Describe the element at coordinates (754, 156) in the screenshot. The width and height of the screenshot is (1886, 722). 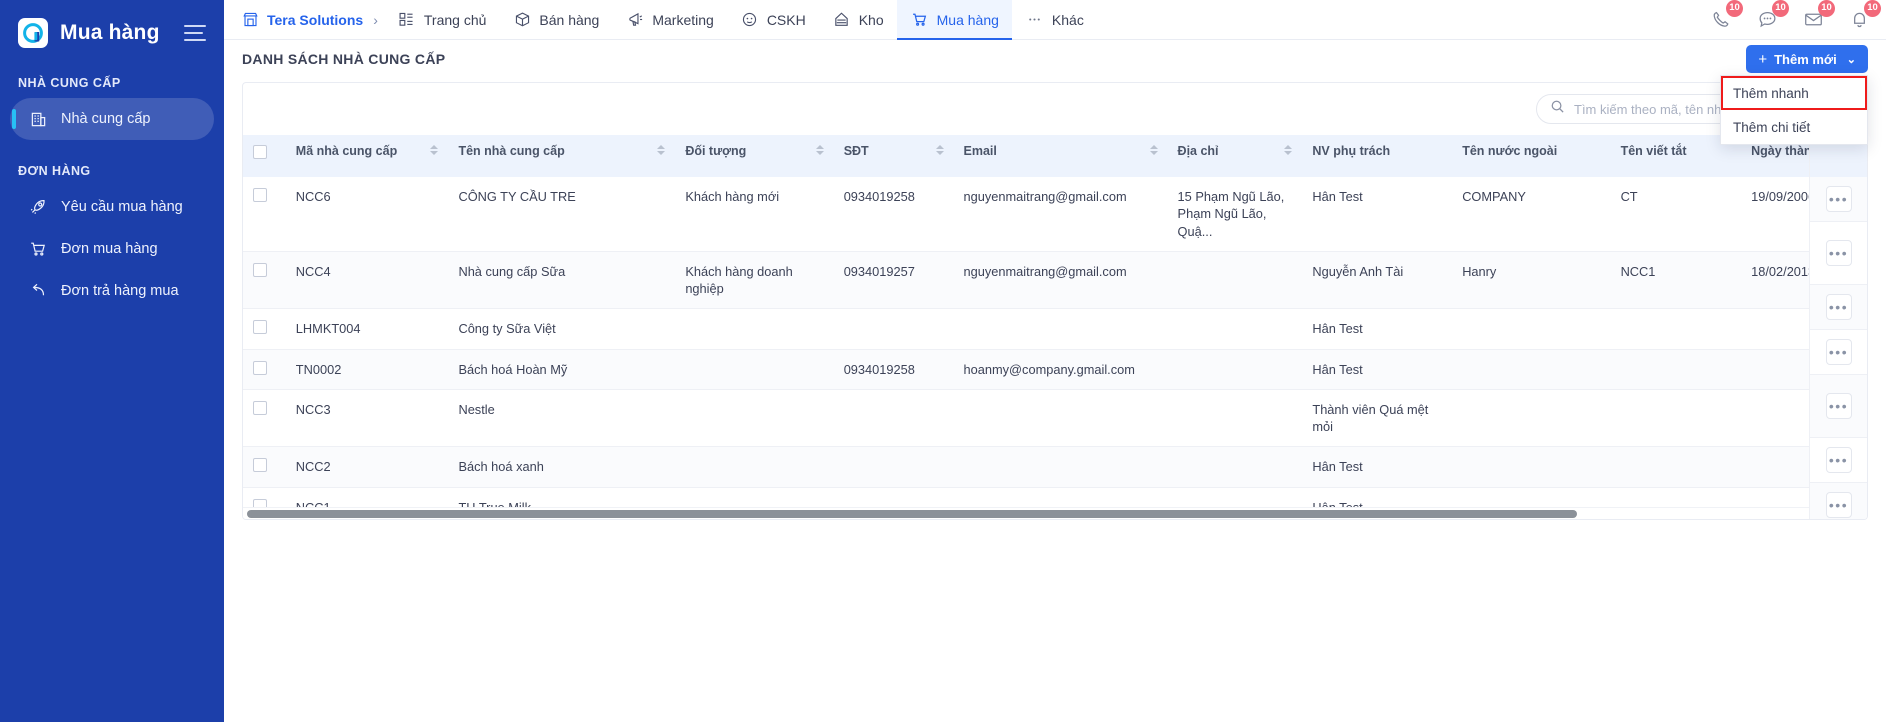
I see `col-doi-tuong: Đối tượng` at that location.